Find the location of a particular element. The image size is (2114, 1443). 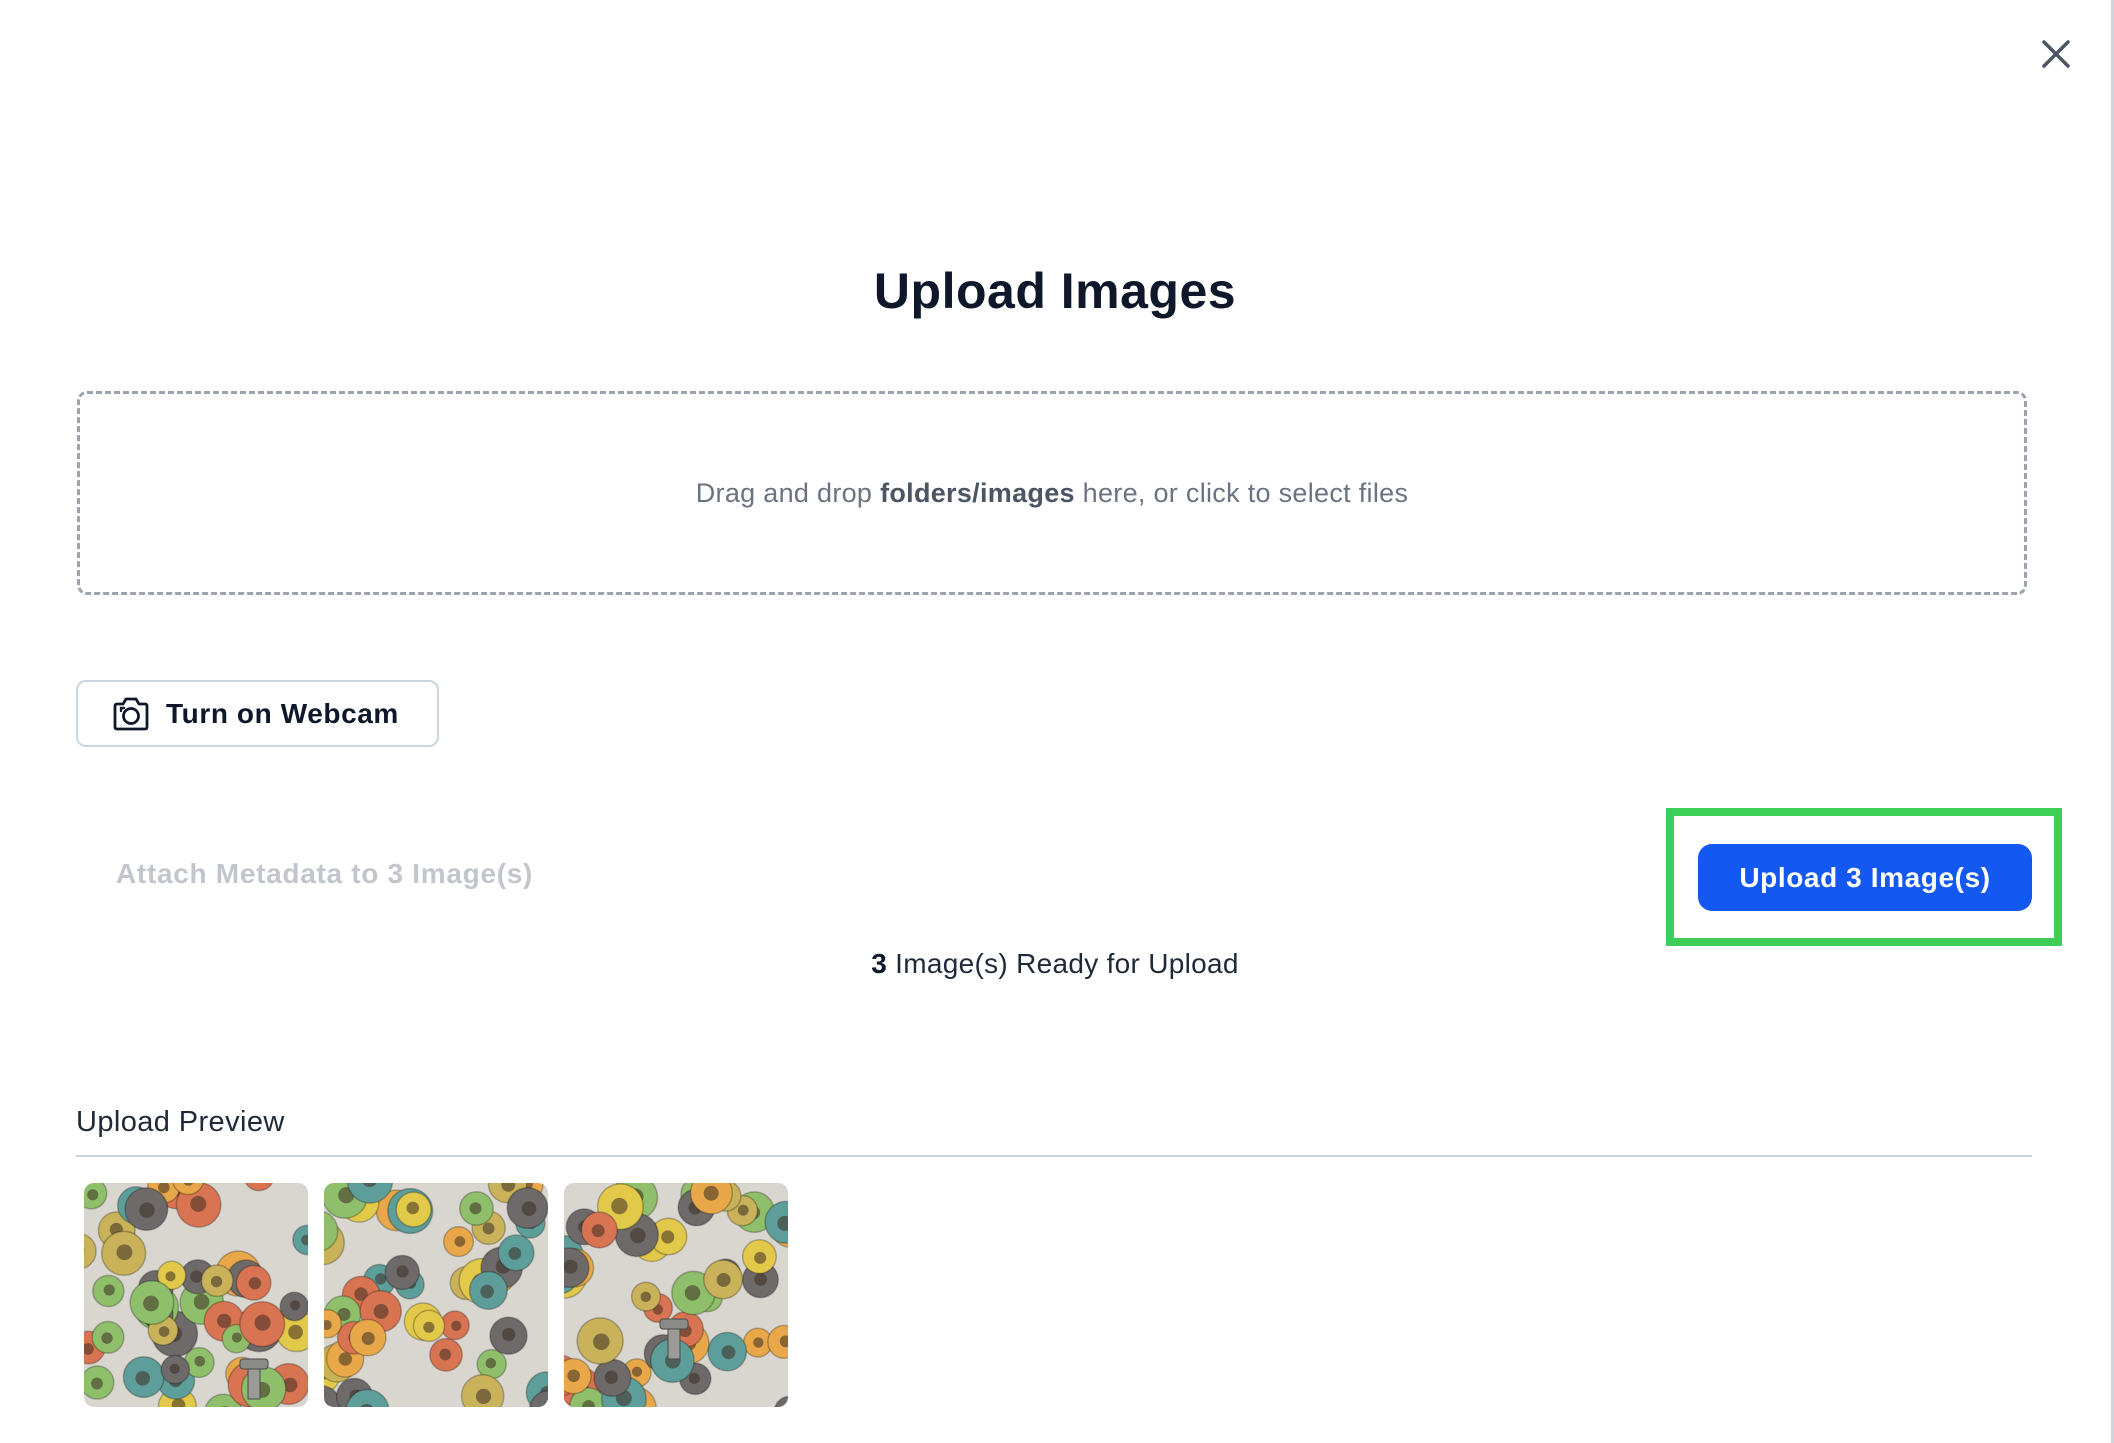

camera-icon is located at coordinates (131, 714).